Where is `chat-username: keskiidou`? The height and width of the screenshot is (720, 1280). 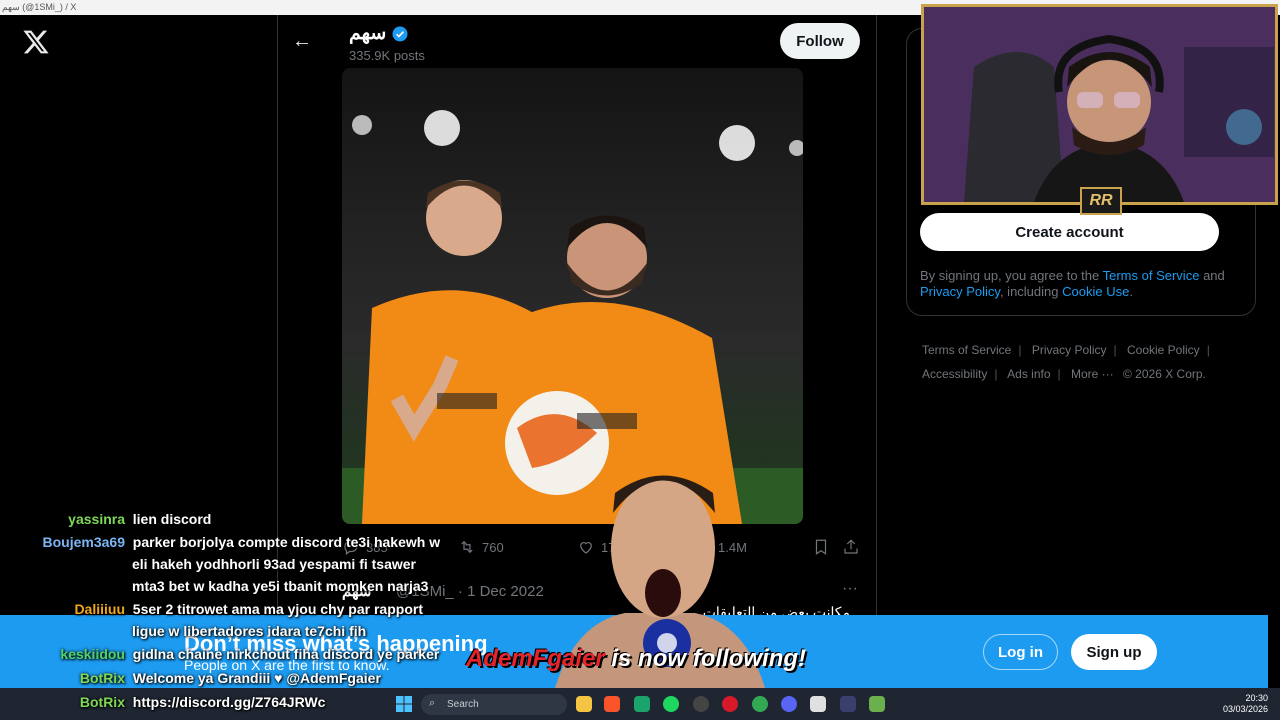
chat-username: keskiidou is located at coordinates (92, 654).